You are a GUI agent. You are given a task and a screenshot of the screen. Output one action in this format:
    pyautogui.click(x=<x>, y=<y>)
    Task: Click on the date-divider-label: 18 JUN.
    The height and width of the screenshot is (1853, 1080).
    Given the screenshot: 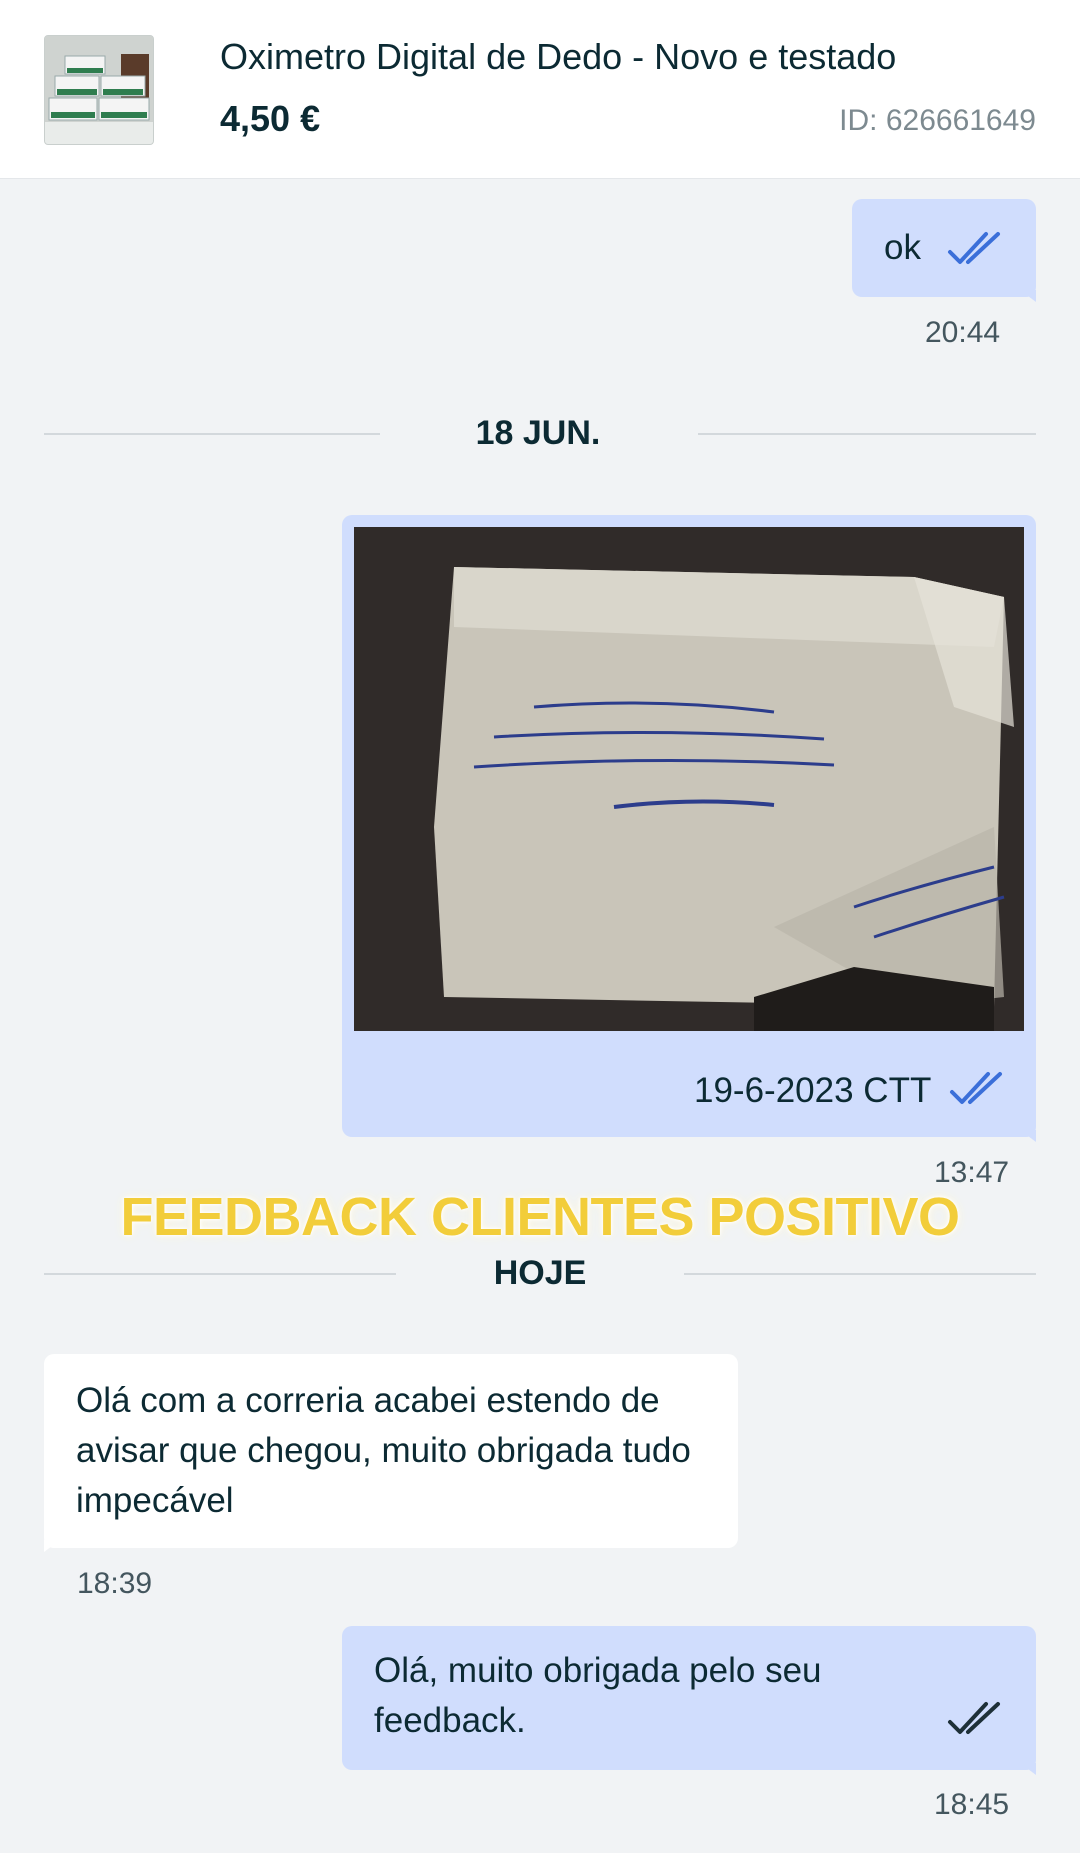 What is the action you would take?
    pyautogui.click(x=538, y=433)
    